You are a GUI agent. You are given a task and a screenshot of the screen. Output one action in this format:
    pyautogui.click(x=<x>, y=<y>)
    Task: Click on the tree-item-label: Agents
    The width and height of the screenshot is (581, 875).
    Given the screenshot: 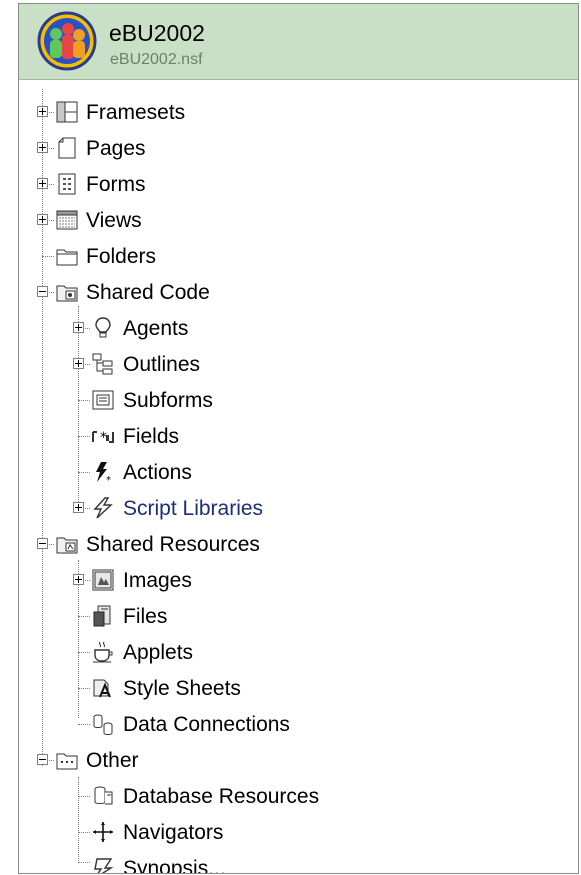 What is the action you would take?
    pyautogui.click(x=156, y=328)
    